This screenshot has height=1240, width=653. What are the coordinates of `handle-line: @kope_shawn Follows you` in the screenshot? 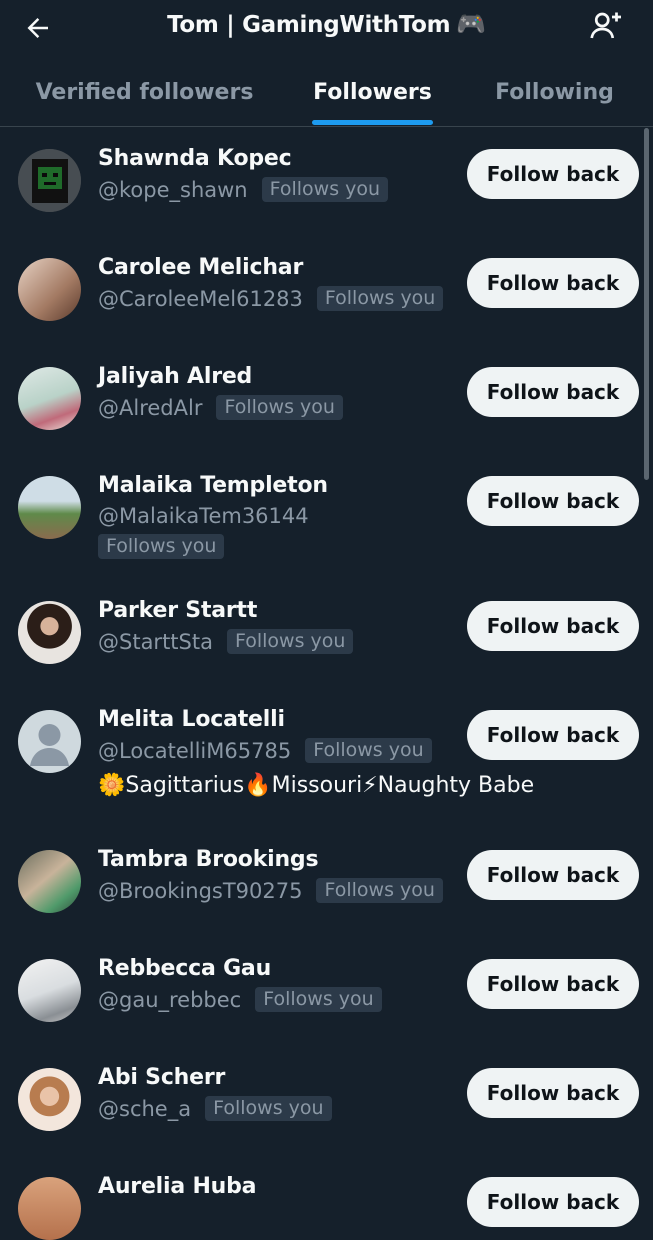 It's located at (243, 189).